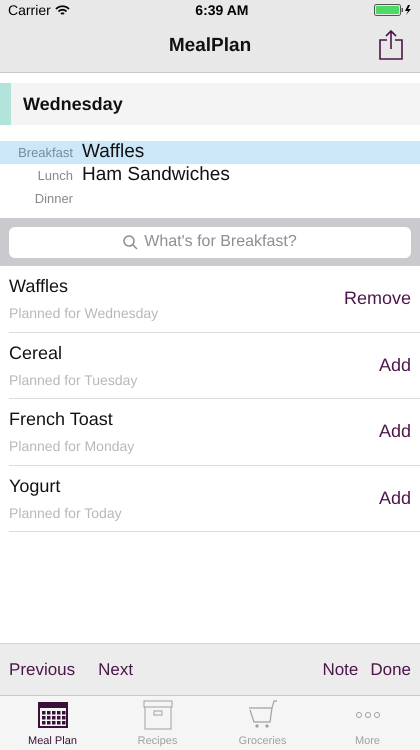 The width and height of the screenshot is (420, 750). Describe the element at coordinates (157, 715) in the screenshot. I see `box-icon` at that location.